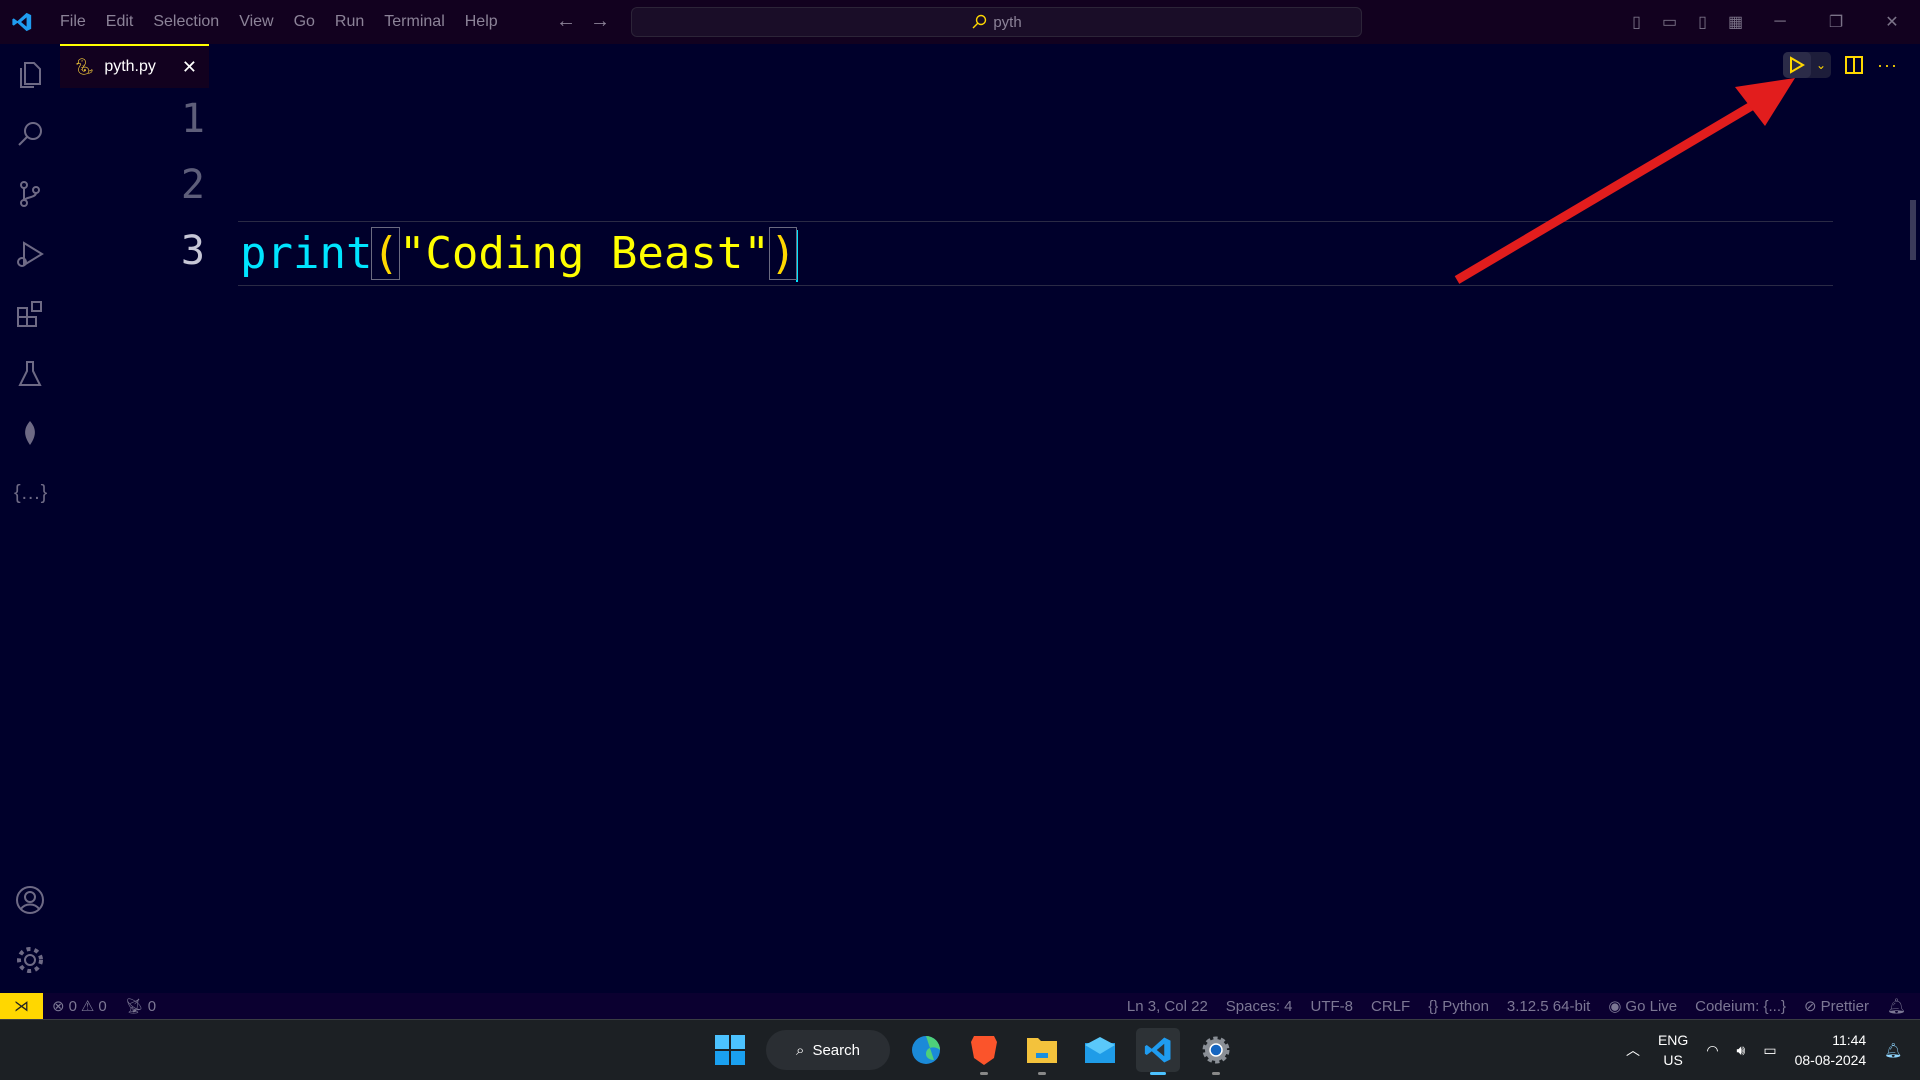 The image size is (1920, 1080). What do you see at coordinates (1259, 1006) in the screenshot?
I see `indentation: Spaces: 4` at bounding box center [1259, 1006].